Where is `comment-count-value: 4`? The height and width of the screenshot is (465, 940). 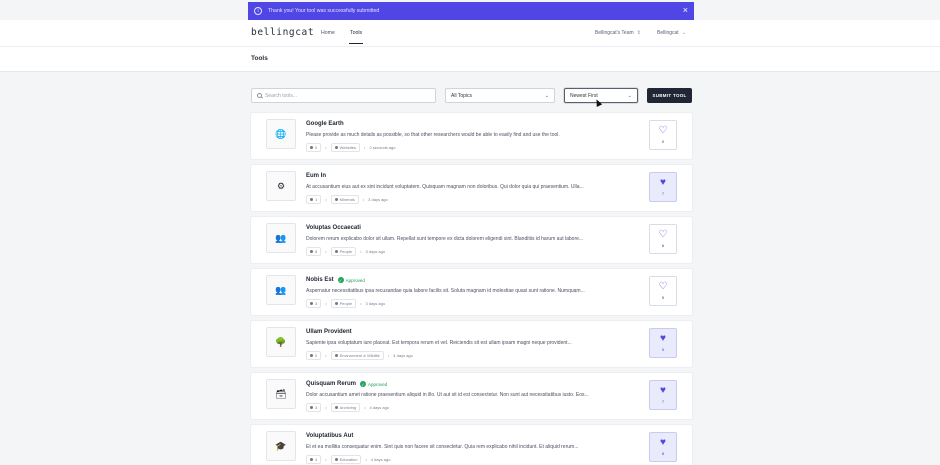
comment-count-value: 4 is located at coordinates (316, 459).